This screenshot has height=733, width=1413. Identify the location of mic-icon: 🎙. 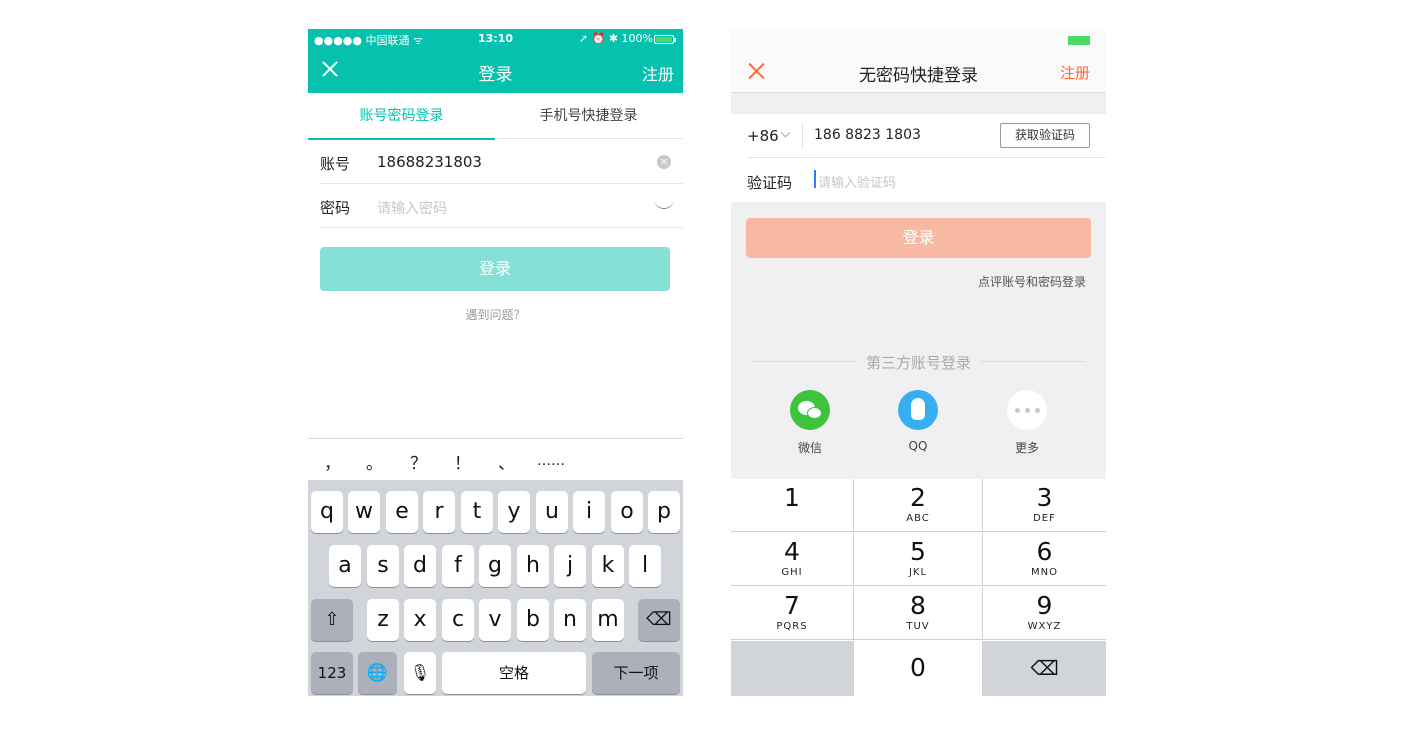
(420, 673).